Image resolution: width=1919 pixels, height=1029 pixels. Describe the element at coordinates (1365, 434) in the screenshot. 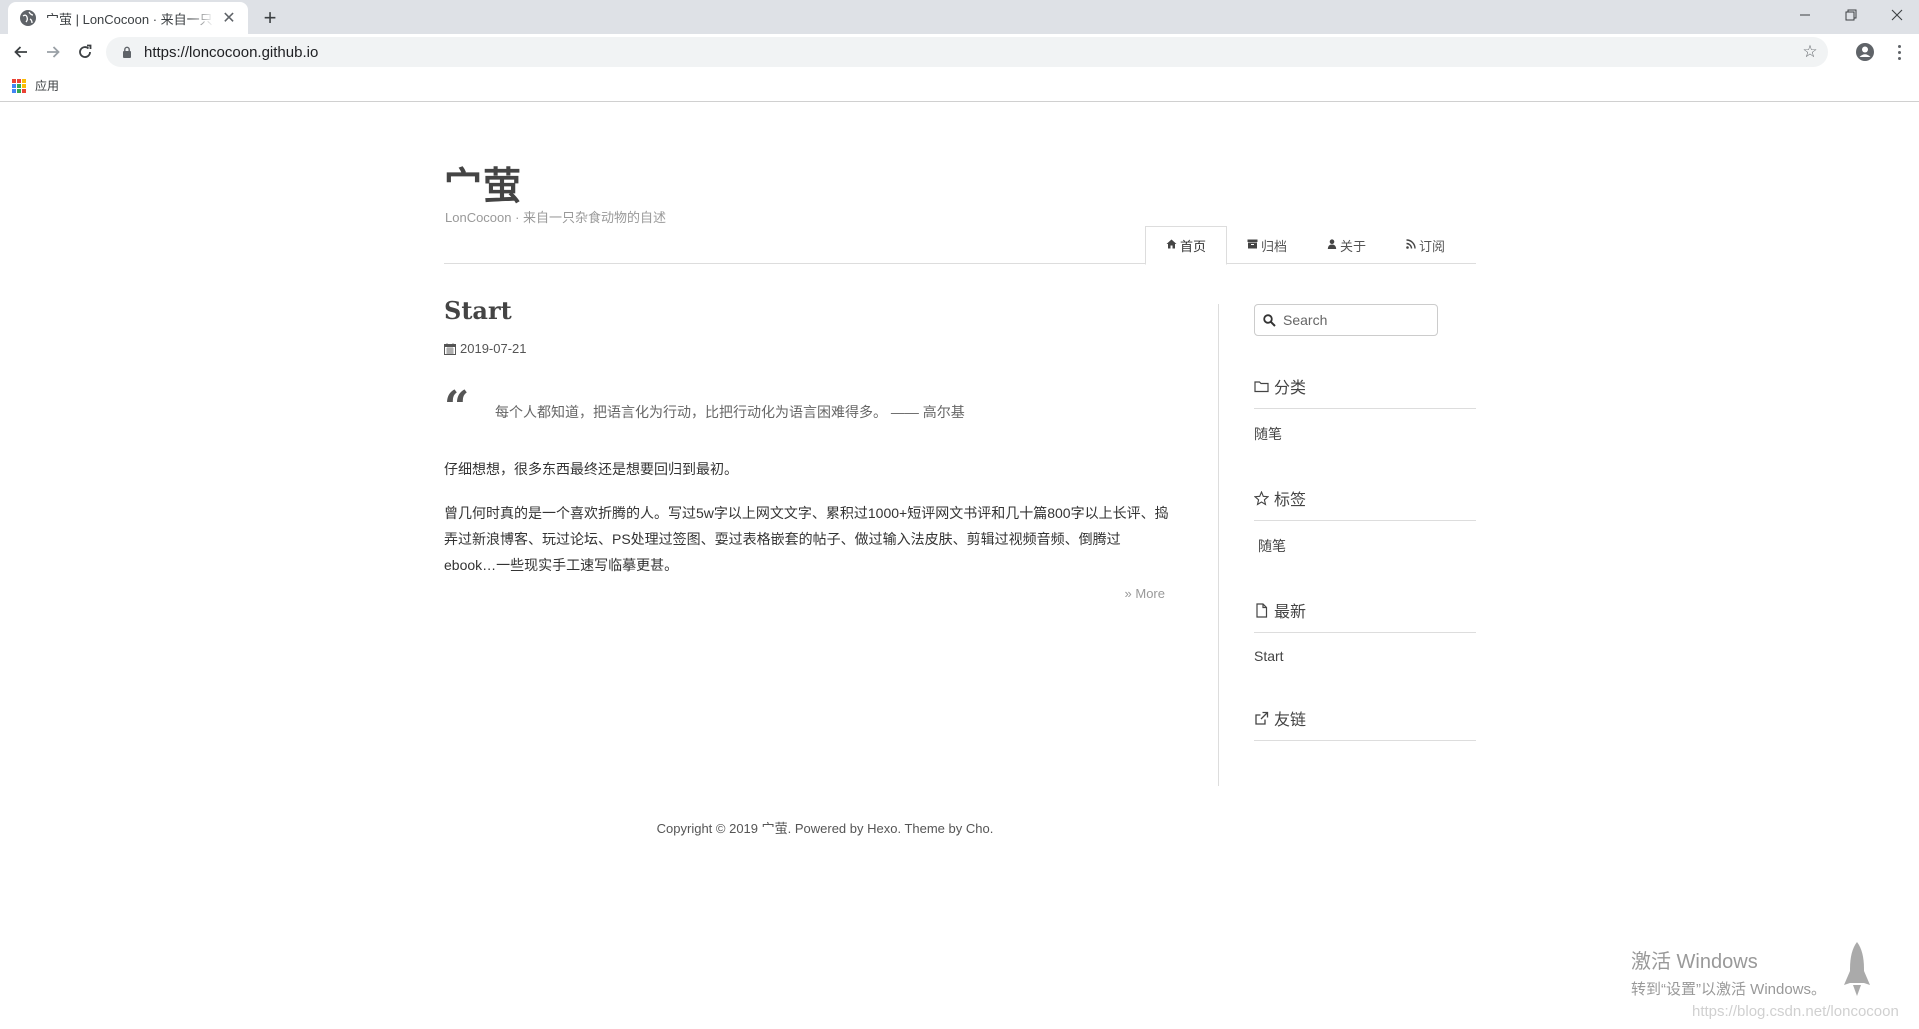

I see `category-link: 随笔` at that location.